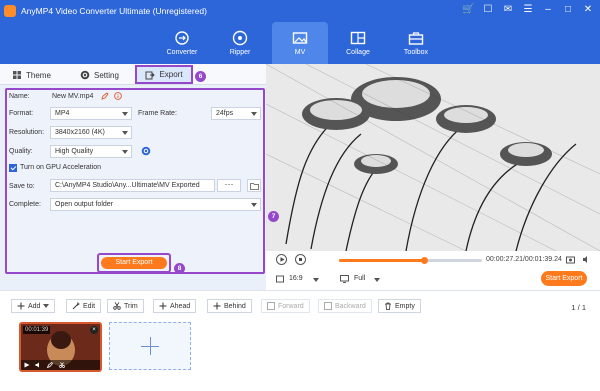 Image resolution: width=600 pixels, height=391 pixels. I want to click on add-label: Add, so click(34, 306).